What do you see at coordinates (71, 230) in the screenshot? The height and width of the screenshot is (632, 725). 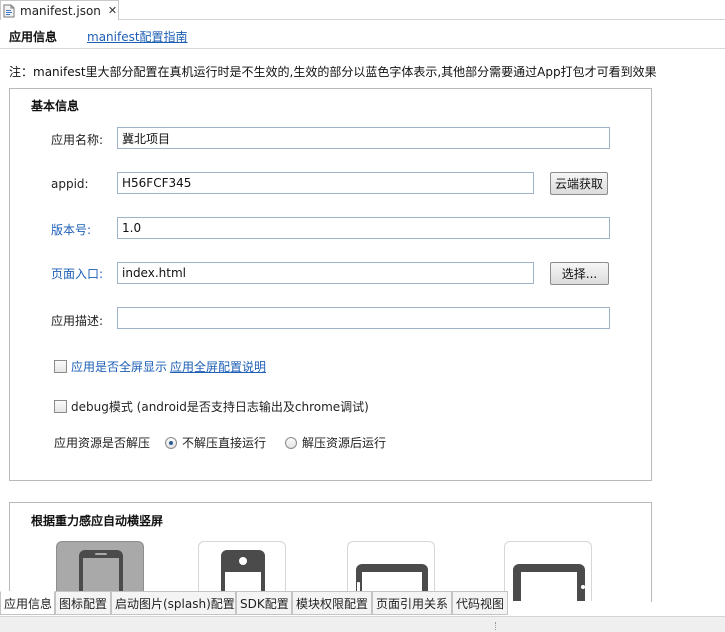 I see `version-label: 版本号:` at bounding box center [71, 230].